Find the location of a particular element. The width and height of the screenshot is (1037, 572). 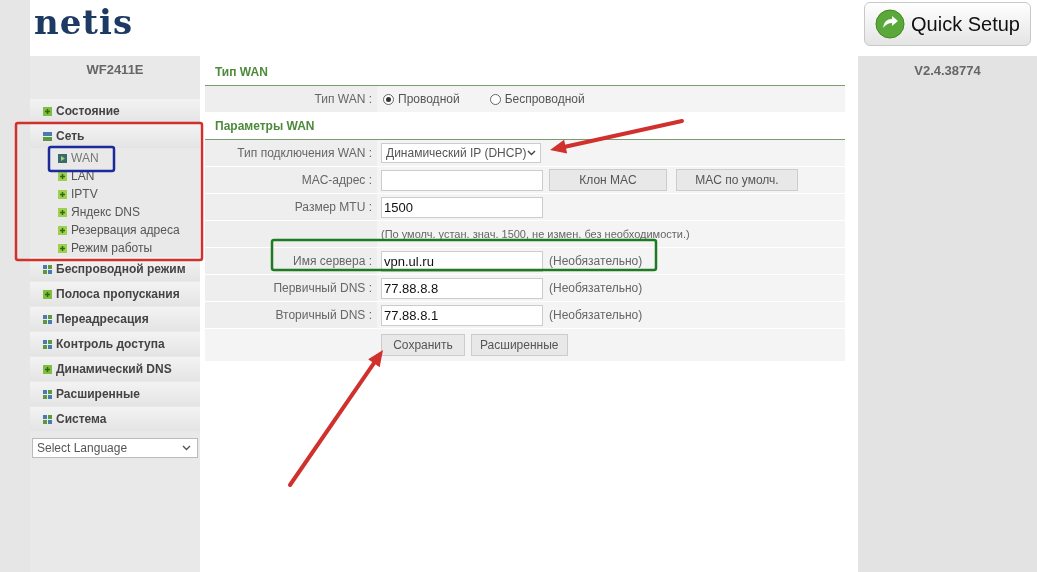

radio-option: Беспроводной is located at coordinates (537, 99).